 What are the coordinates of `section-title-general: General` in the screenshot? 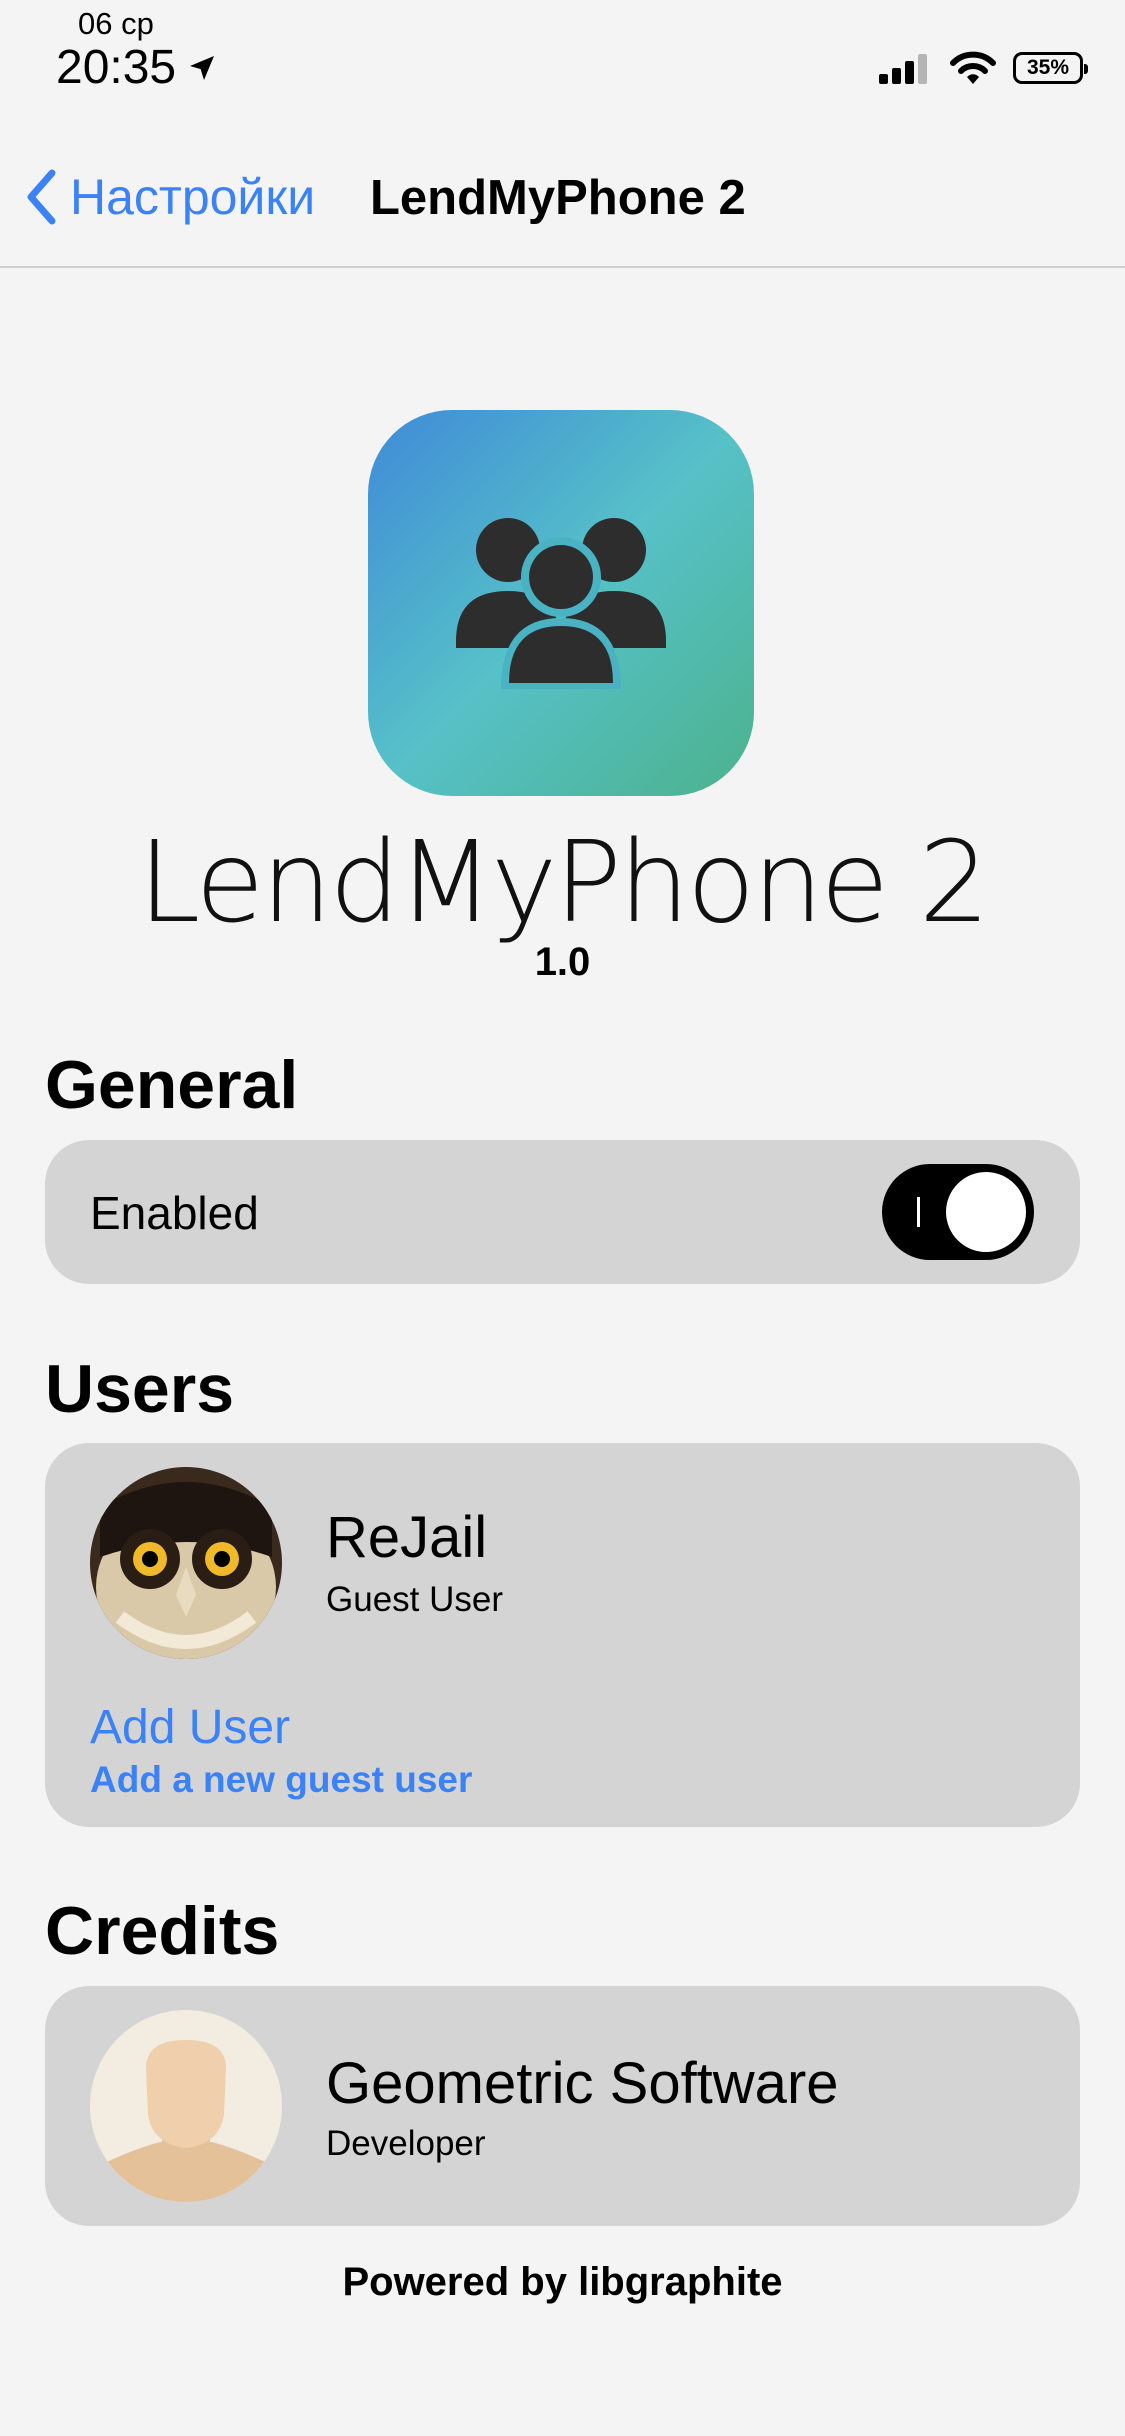 It's located at (172, 1085).